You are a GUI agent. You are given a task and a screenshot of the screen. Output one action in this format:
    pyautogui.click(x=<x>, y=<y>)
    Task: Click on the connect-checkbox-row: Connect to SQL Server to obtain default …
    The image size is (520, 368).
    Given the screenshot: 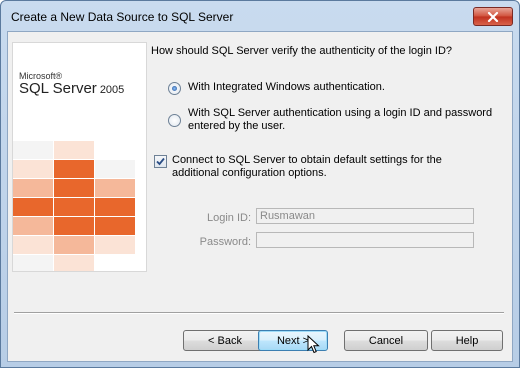 What is the action you would take?
    pyautogui.click(x=298, y=167)
    